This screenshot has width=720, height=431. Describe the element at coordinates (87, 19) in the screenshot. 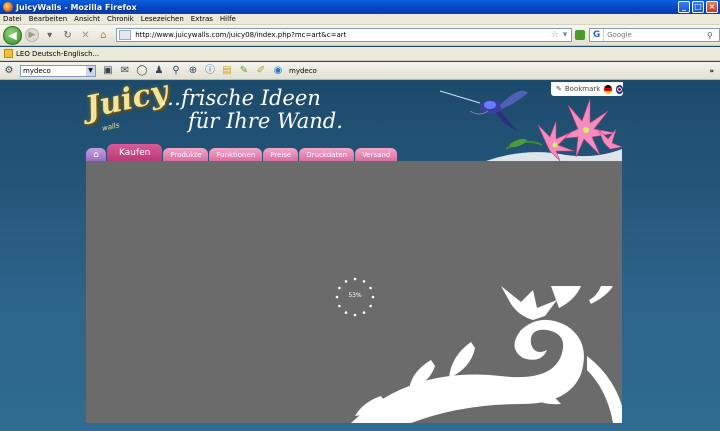

I see `menu-ansicht: Ansicht` at that location.